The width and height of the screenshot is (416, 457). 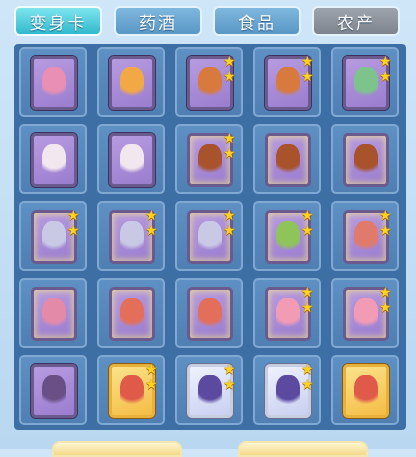 I want to click on bottom-left-button, so click(x=117, y=449).